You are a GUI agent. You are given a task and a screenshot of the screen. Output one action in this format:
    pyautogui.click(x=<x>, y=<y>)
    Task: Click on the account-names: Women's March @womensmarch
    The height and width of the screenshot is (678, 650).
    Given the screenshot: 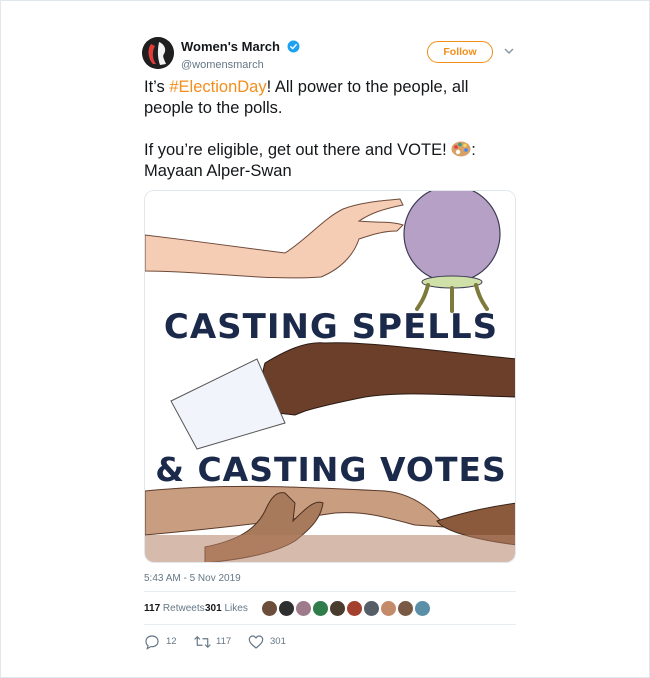 What is the action you would take?
    pyautogui.click(x=240, y=54)
    